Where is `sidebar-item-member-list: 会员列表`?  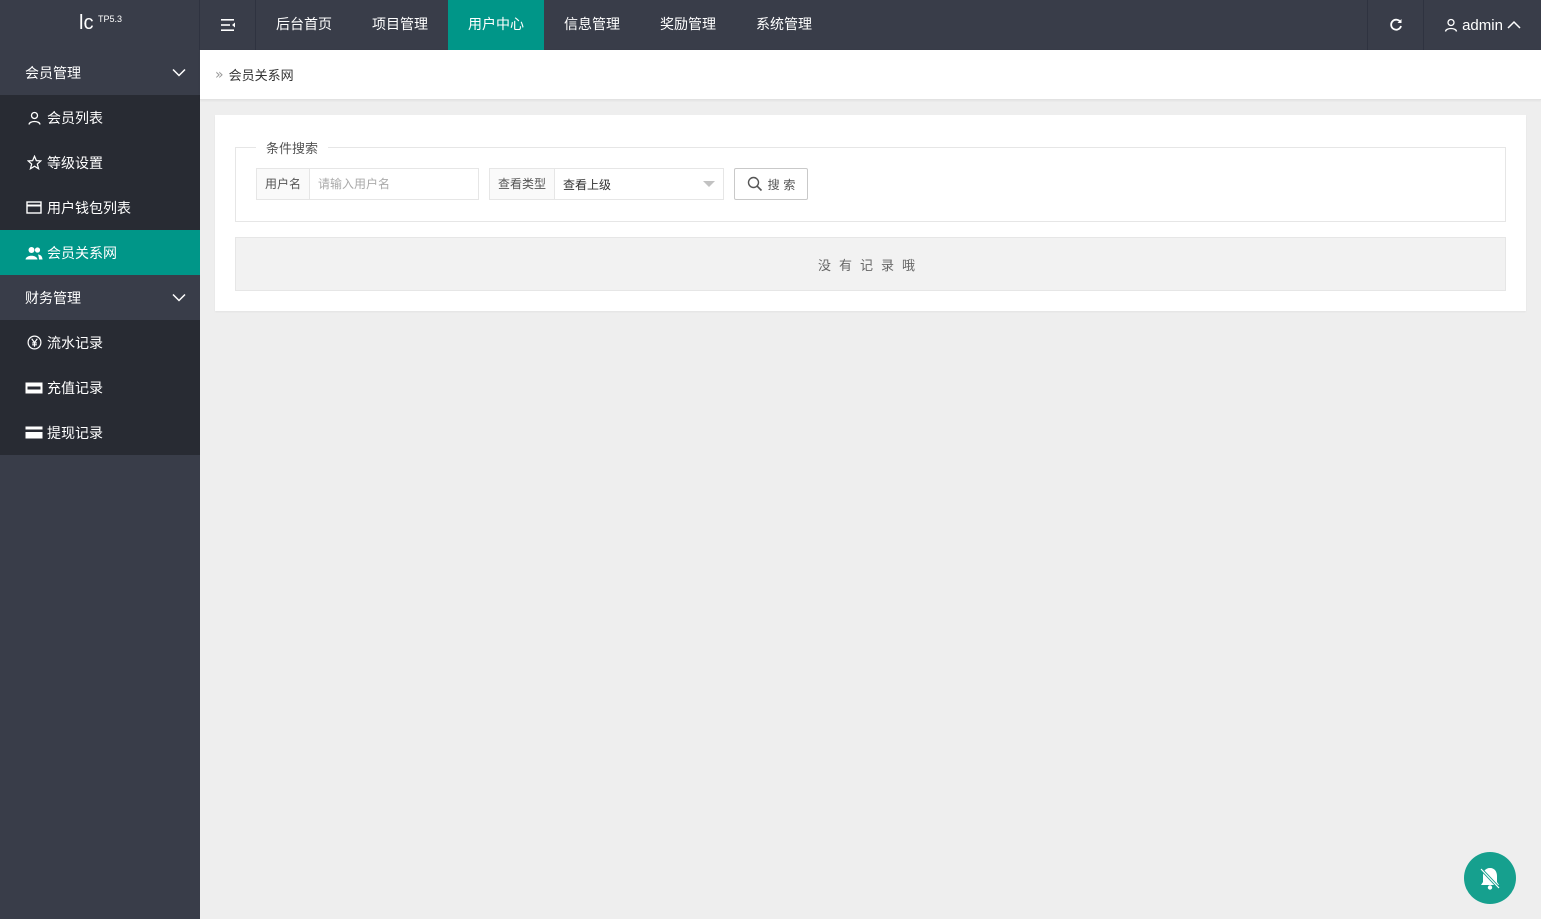
sidebar-item-member-list: 会员列表 is located at coordinates (100, 117).